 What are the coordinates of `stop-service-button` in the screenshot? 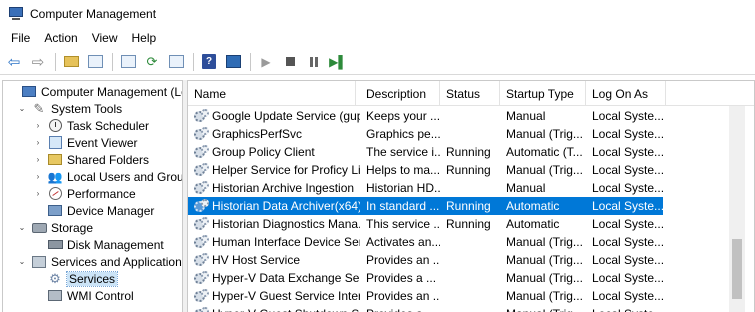 It's located at (290, 62).